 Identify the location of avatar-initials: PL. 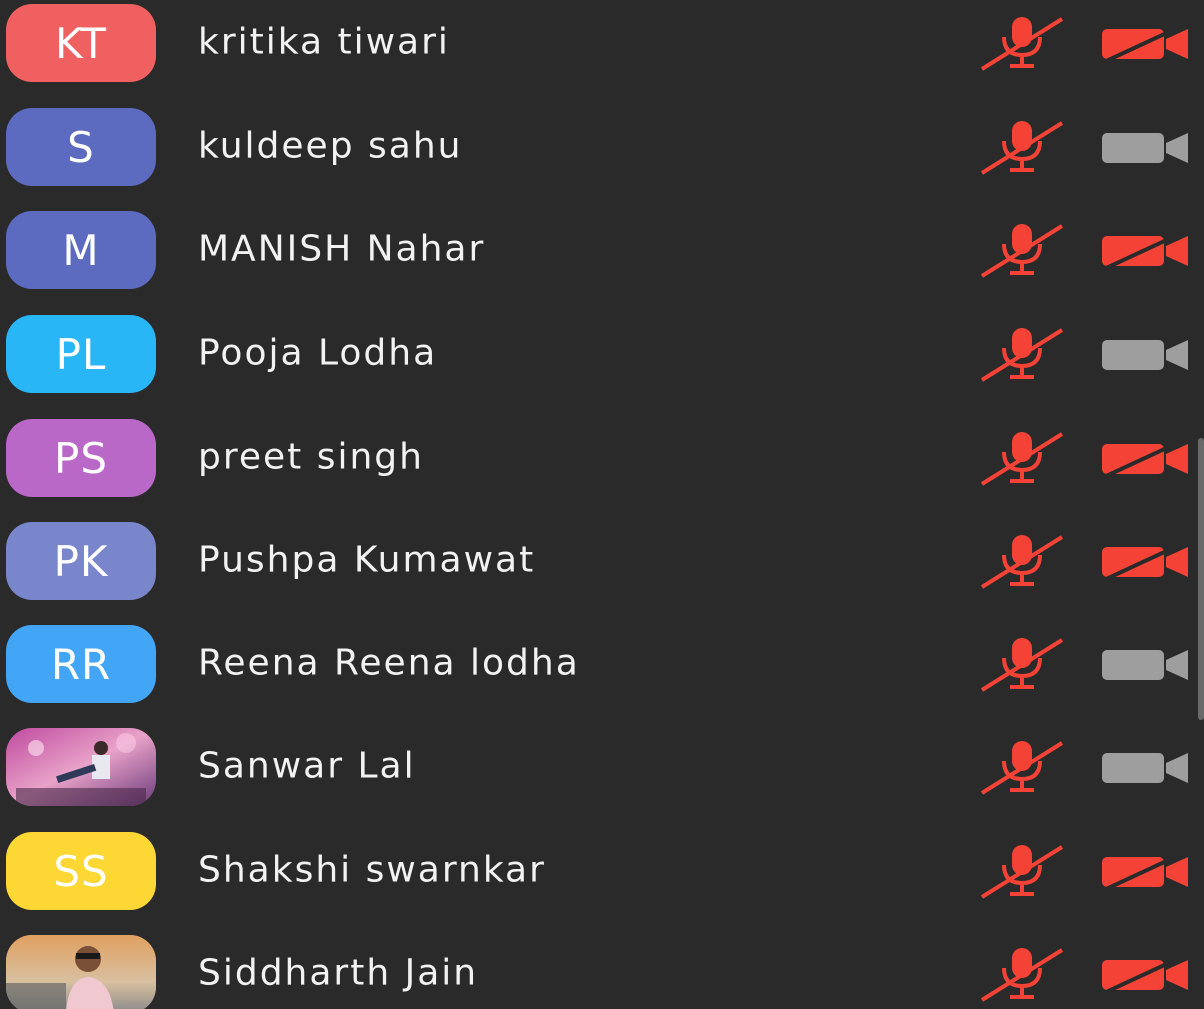
(81, 354).